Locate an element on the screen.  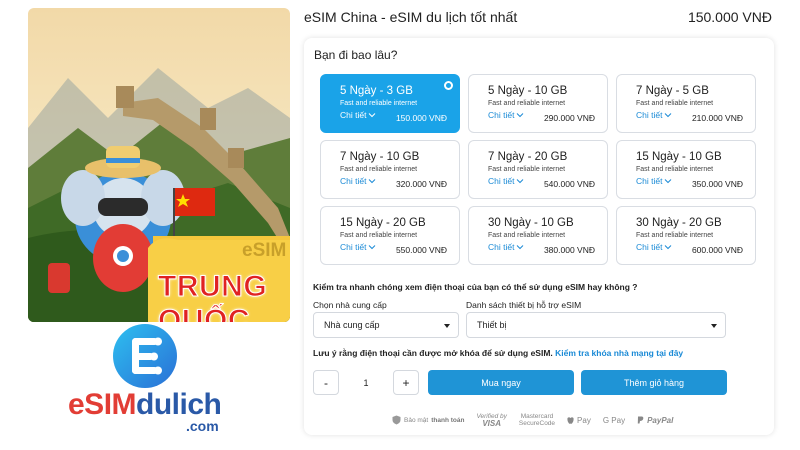
provider-select: Nhà cung cấp is located at coordinates (386, 325).